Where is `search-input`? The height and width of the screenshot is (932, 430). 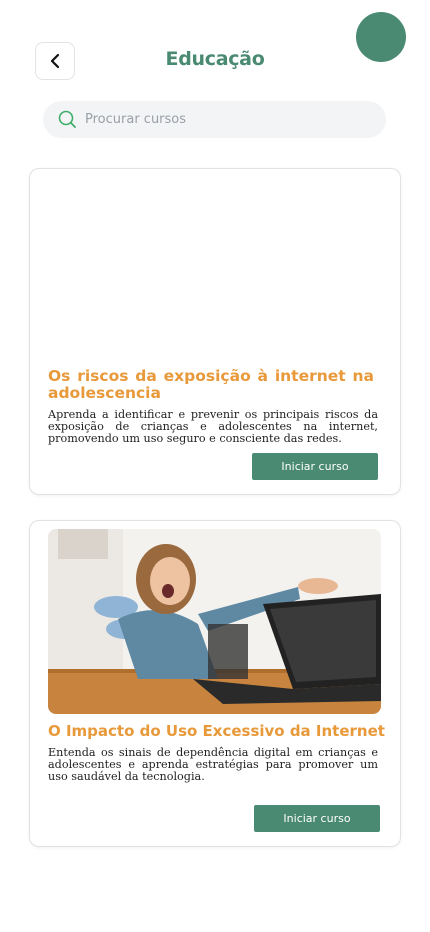
search-input is located at coordinates (220, 119).